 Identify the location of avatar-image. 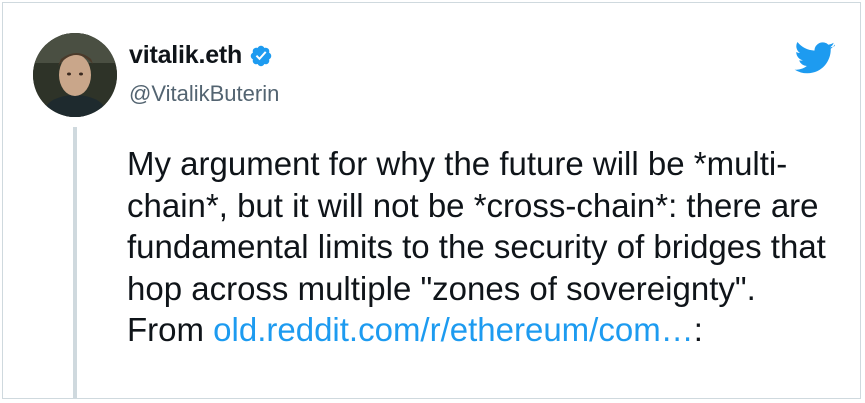
(75, 75).